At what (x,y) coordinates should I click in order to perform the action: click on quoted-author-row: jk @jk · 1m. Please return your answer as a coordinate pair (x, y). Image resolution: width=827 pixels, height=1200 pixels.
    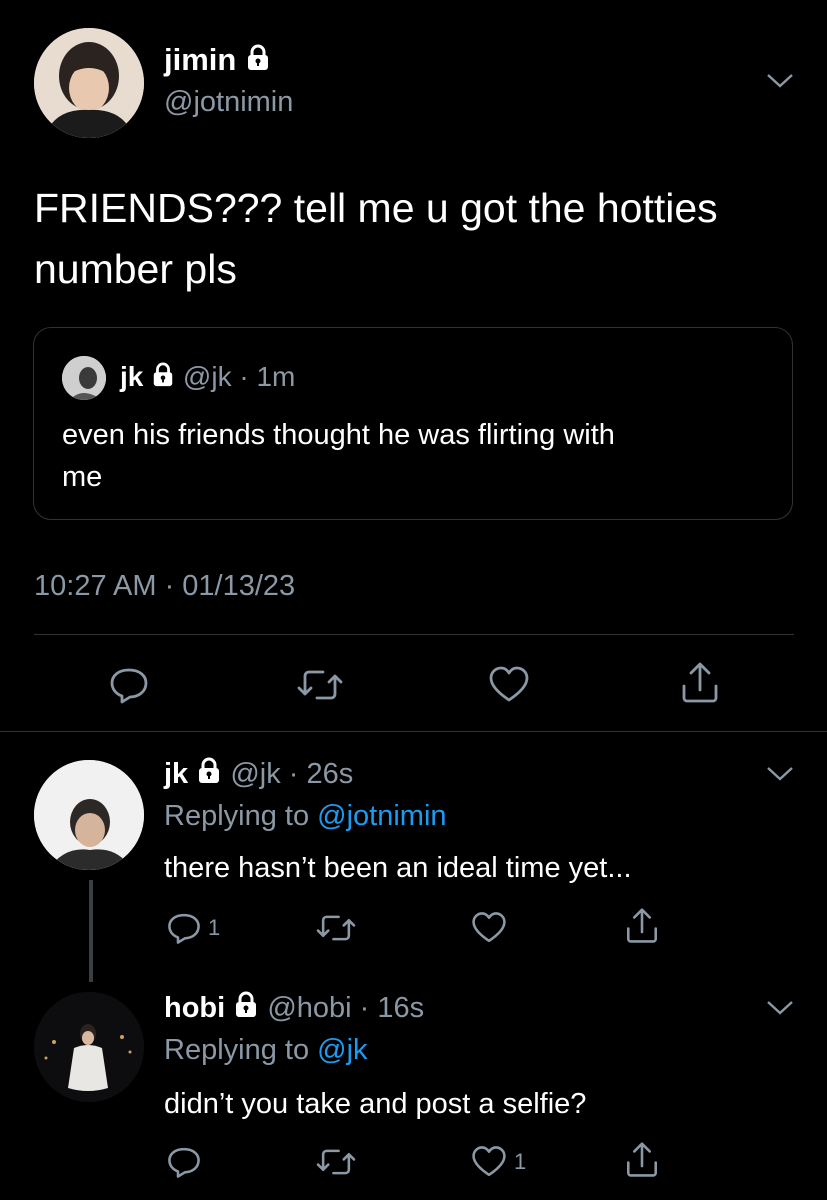
    Looking at the image, I should click on (207, 378).